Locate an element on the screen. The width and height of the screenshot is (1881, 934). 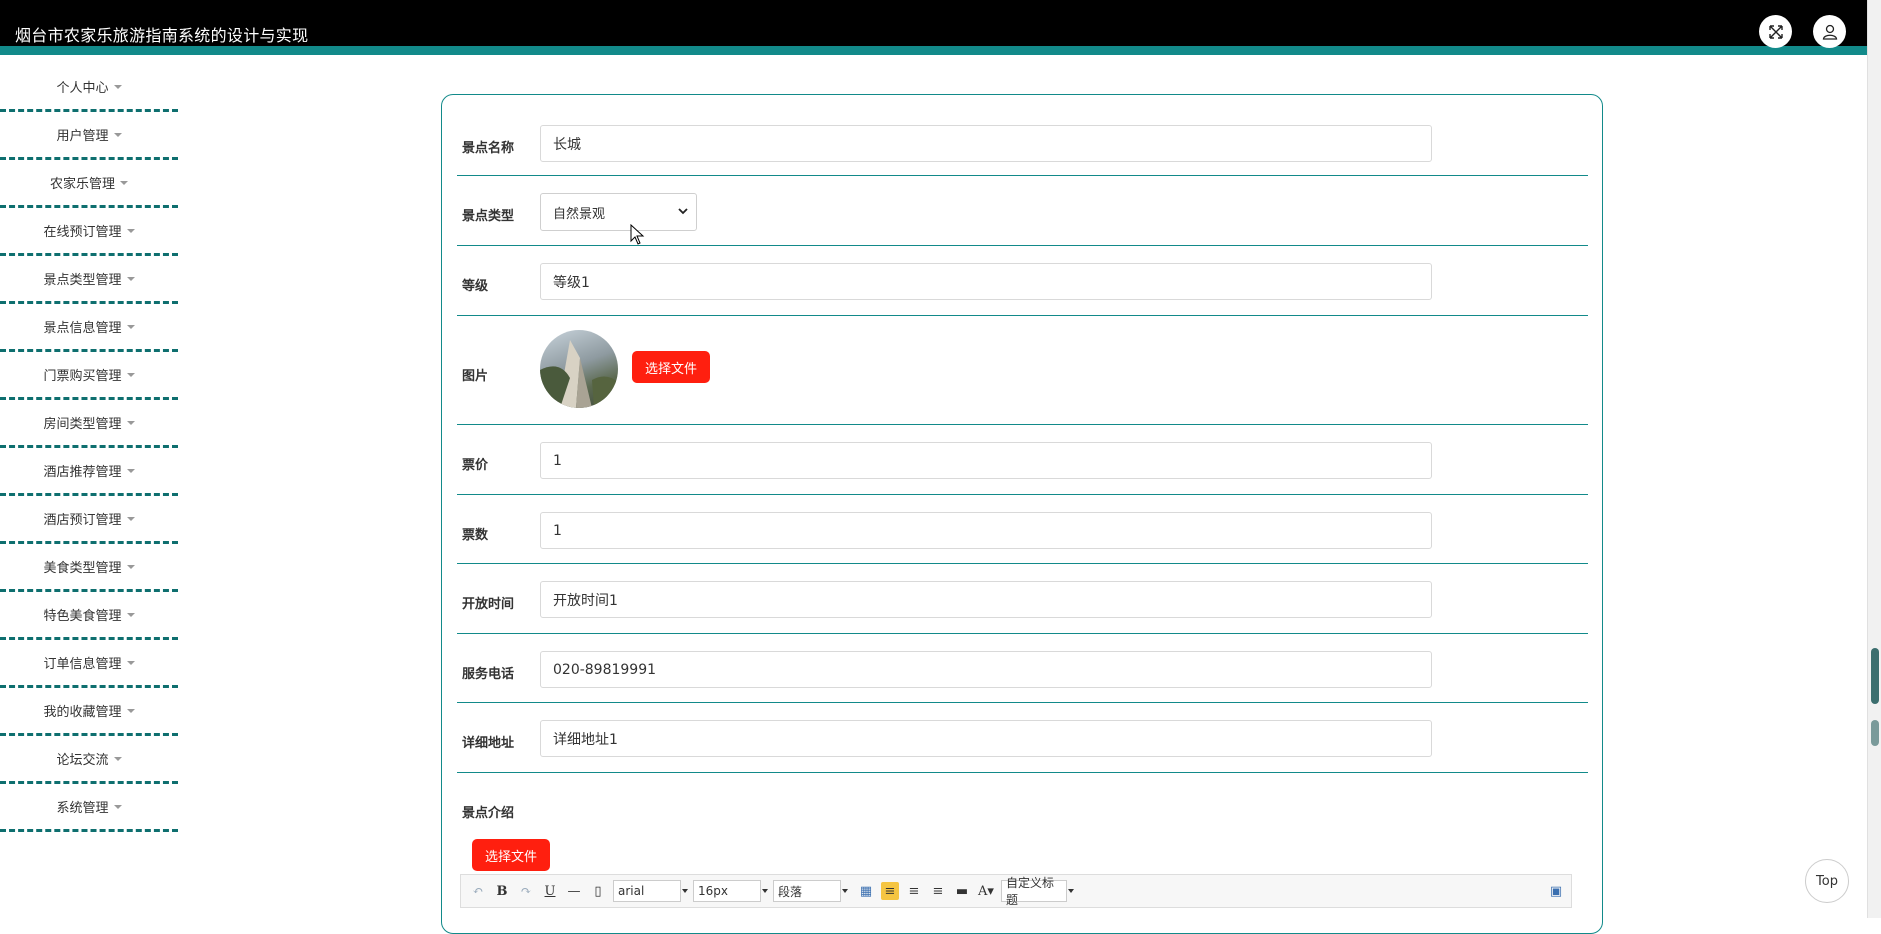
top-bar: 烟台市农家乐旅游指南系统的设计与实现 is located at coordinates (934, 27).